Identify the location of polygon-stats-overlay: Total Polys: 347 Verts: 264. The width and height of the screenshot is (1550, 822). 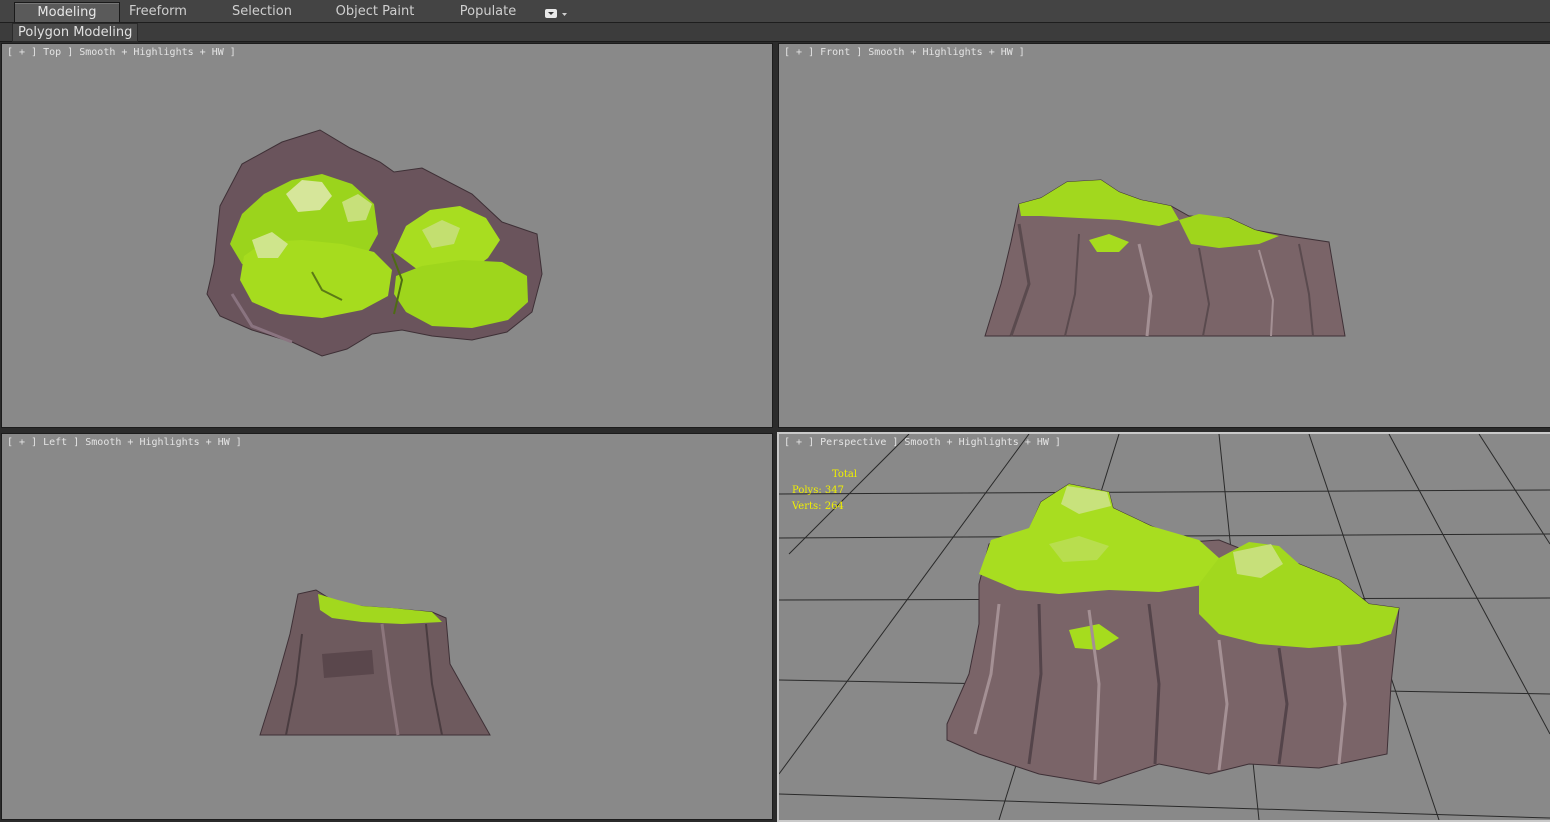
(824, 491).